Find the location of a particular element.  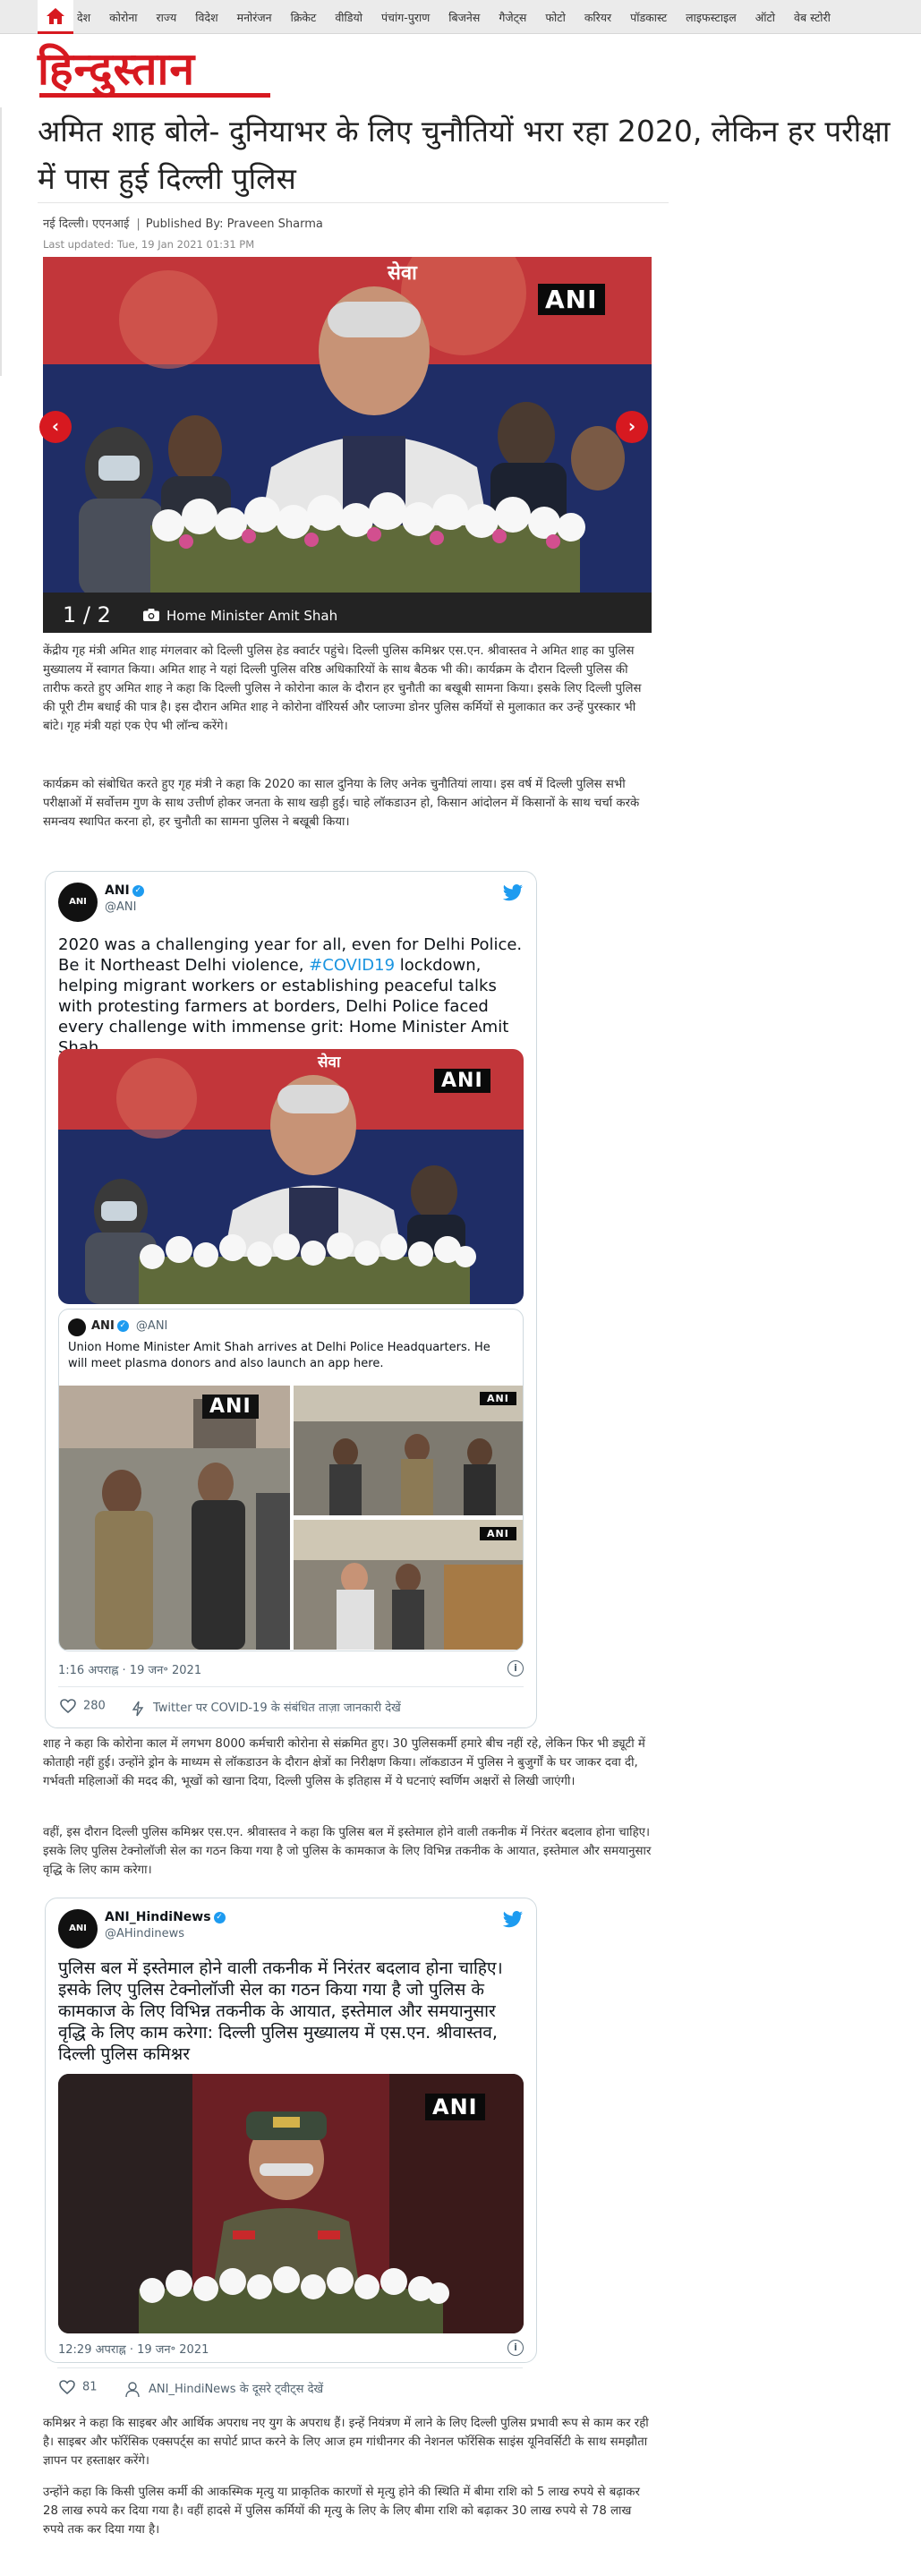

nav-item-business: बिजनेस is located at coordinates (464, 17).